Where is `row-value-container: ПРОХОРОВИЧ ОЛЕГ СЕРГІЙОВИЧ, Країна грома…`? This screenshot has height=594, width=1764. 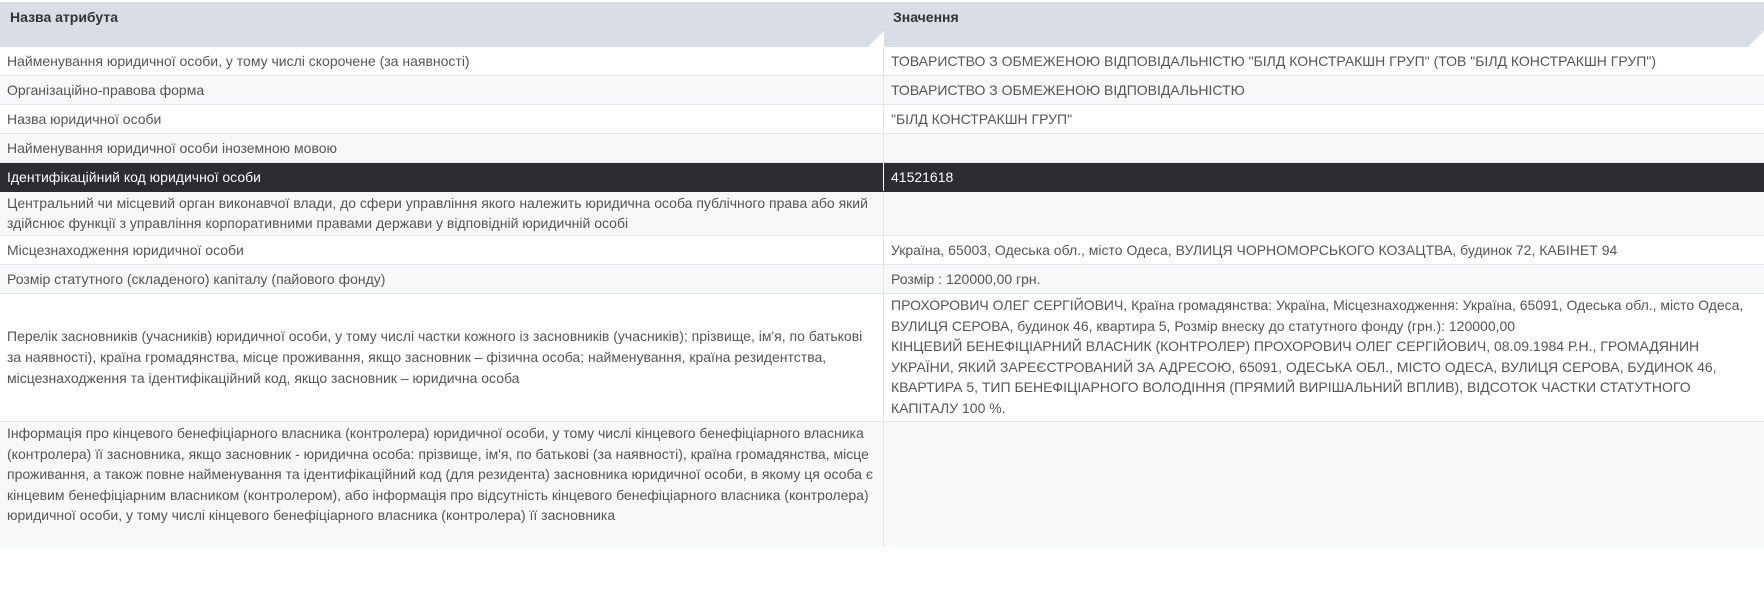 row-value-container: ПРОХОРОВИЧ ОЛЕГ СЕРГІЙОВИЧ, Країна грома… is located at coordinates (1324, 357).